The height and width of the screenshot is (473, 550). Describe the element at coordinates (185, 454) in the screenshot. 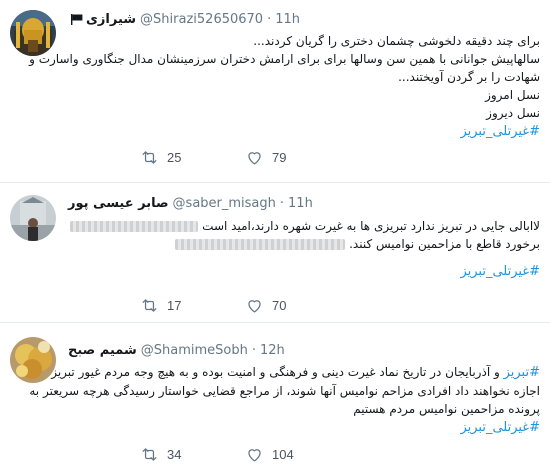

I see `retweet-button: 34` at that location.